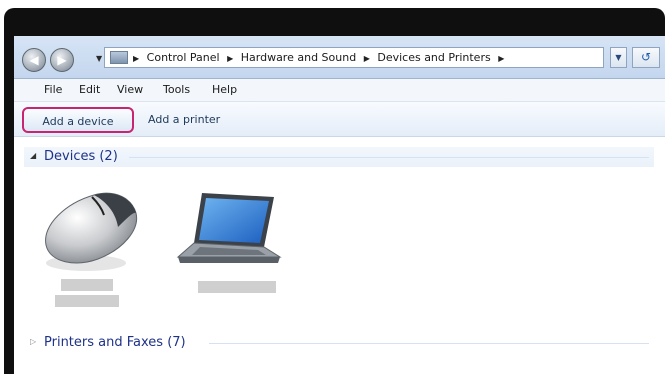  Describe the element at coordinates (184, 120) in the screenshot. I see `add-printer-button: Add a printer` at that location.